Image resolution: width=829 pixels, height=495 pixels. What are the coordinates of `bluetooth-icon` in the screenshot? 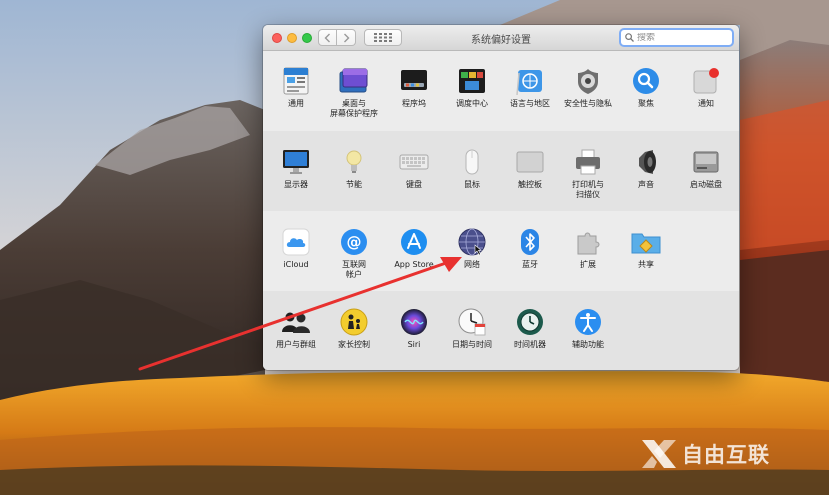 It's located at (530, 242).